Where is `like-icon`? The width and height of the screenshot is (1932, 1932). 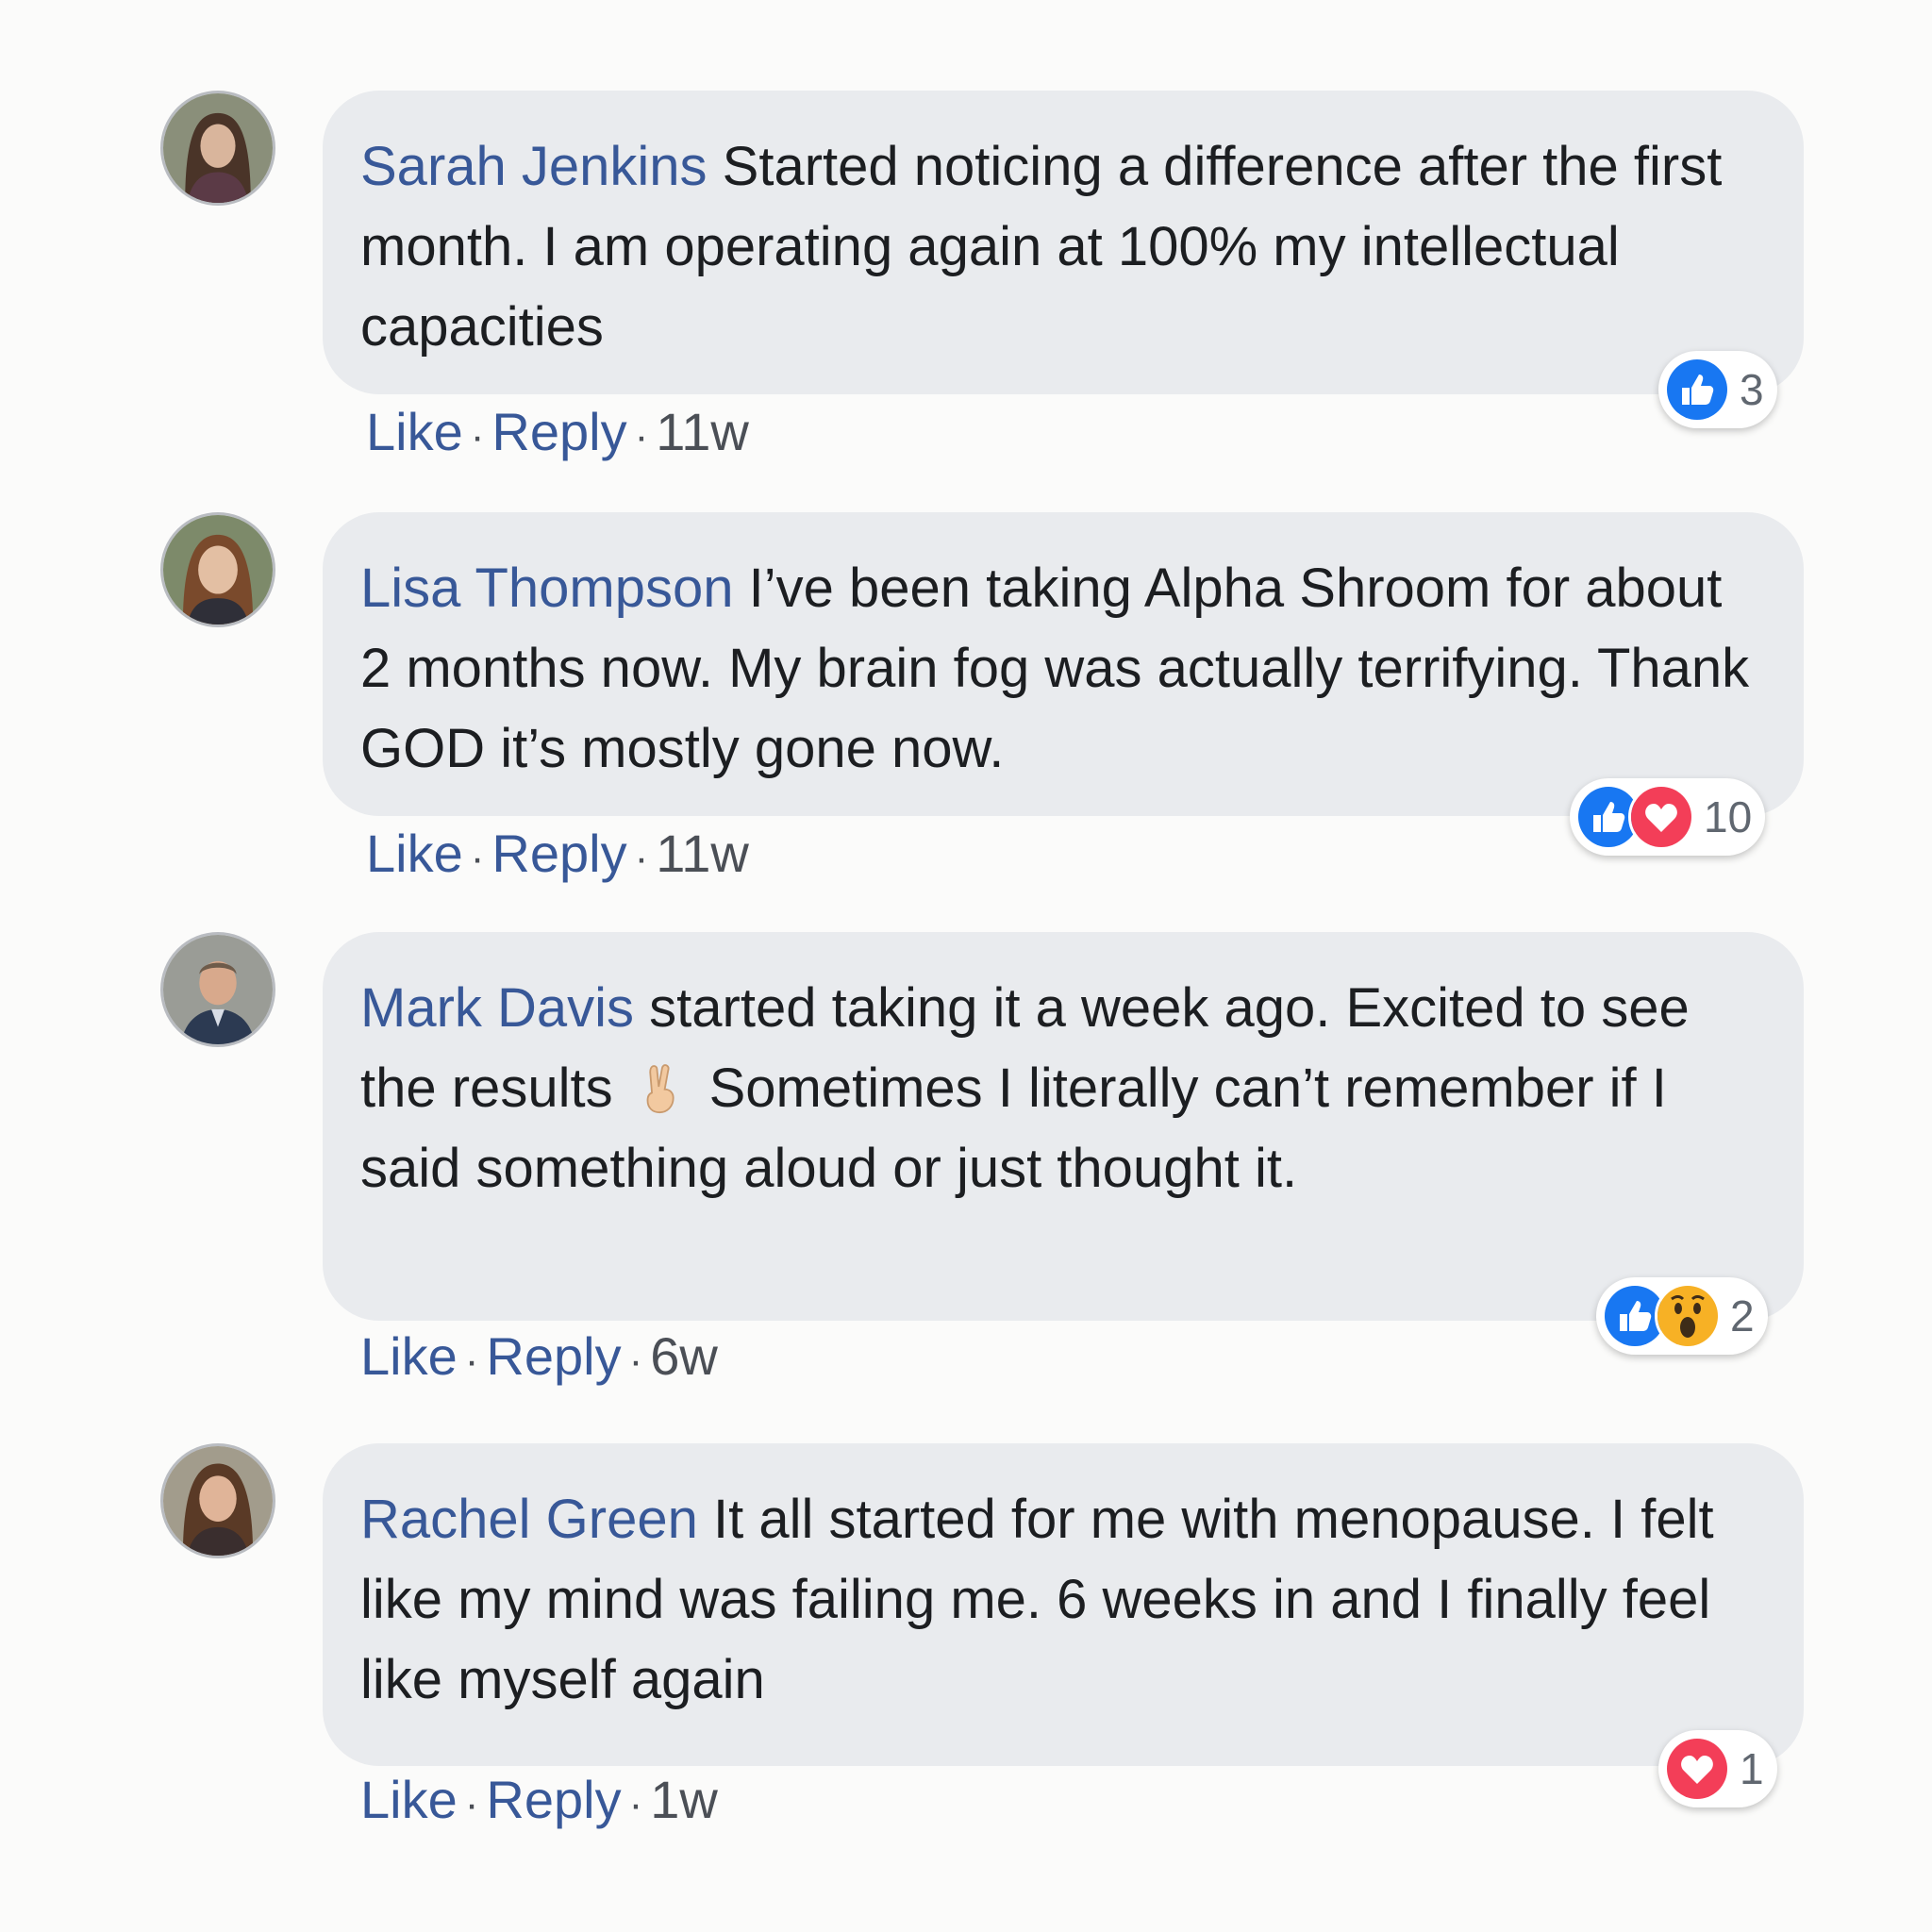 like-icon is located at coordinates (1697, 390).